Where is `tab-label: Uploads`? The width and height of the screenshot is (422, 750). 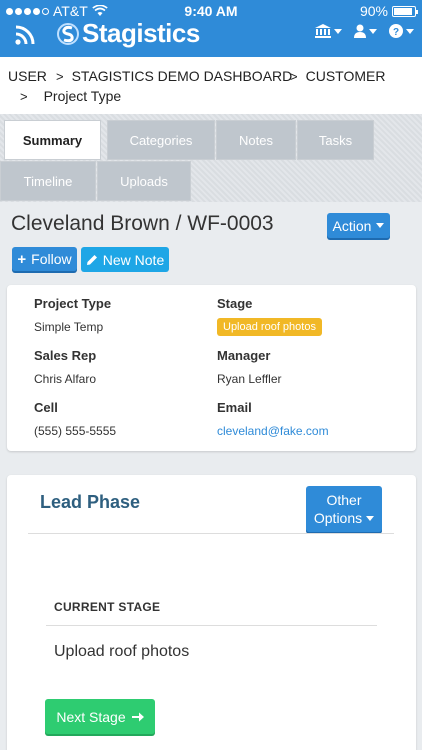
tab-label: Uploads is located at coordinates (144, 181).